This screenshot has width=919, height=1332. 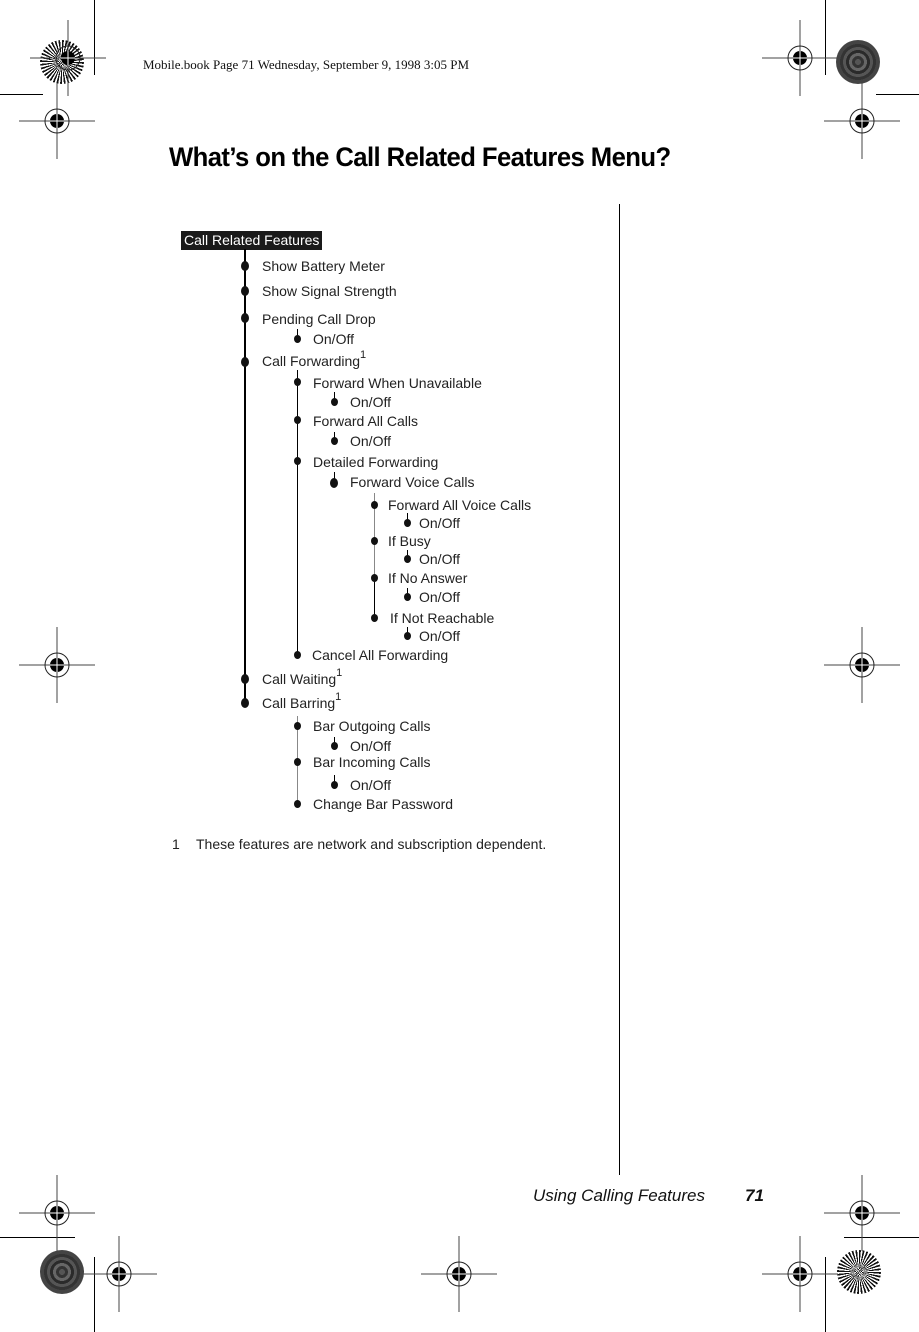 I want to click on menu-item: Call Barring1, so click(x=301, y=701).